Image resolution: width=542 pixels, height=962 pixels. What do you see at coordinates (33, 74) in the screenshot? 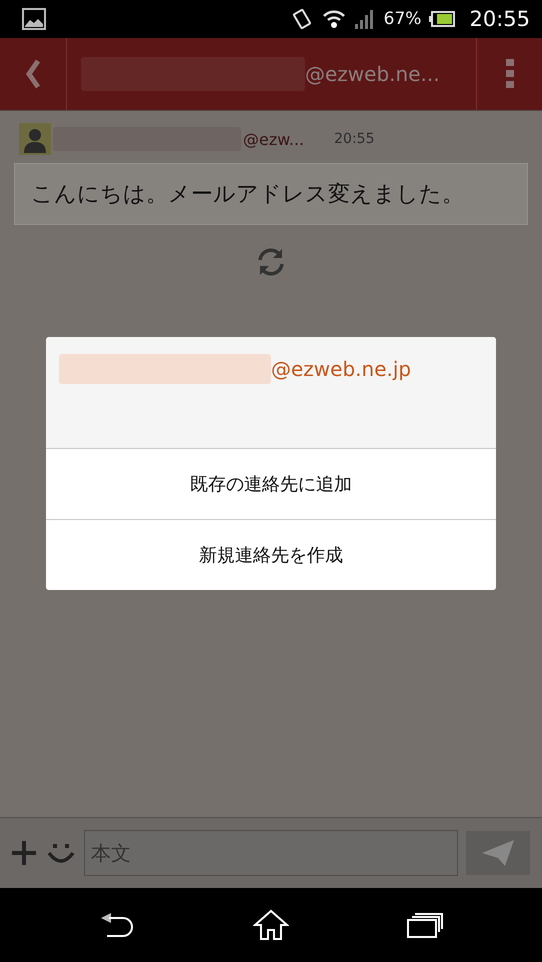
I see `chevron-icon` at bounding box center [33, 74].